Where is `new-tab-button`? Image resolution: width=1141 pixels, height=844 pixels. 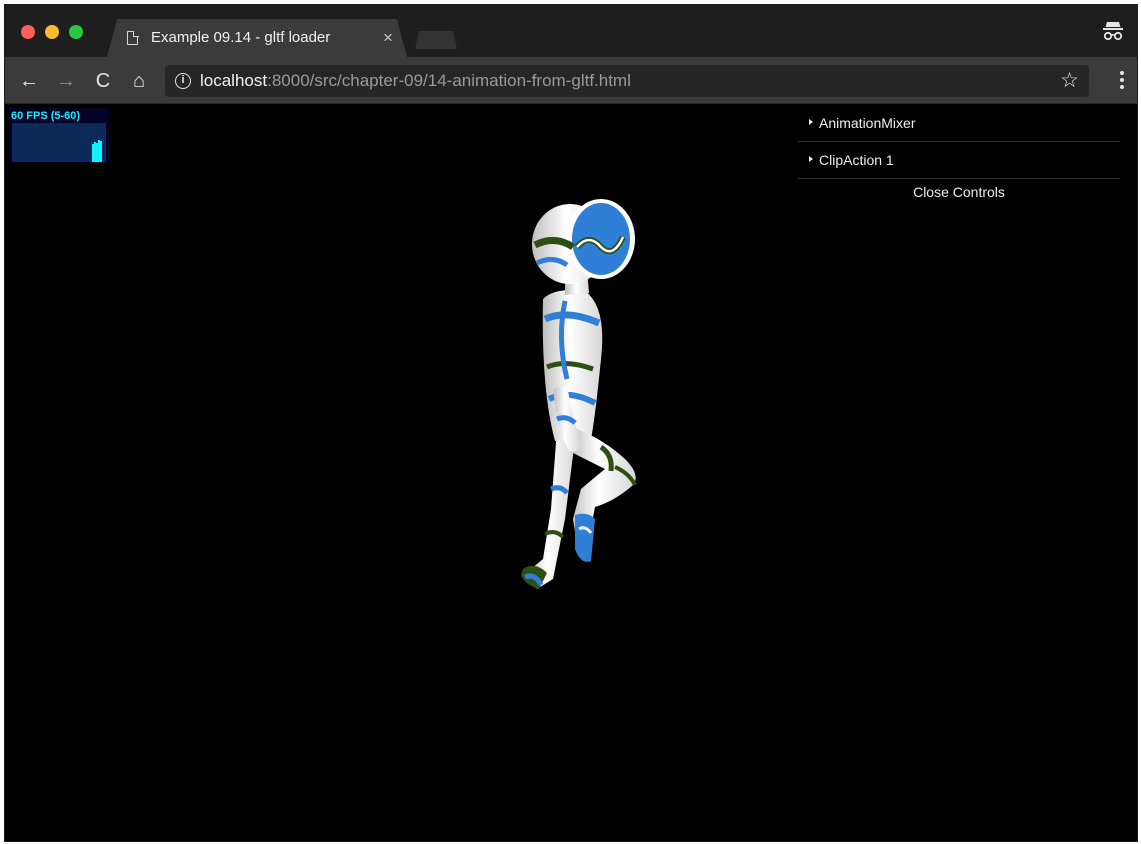
new-tab-button is located at coordinates (436, 40).